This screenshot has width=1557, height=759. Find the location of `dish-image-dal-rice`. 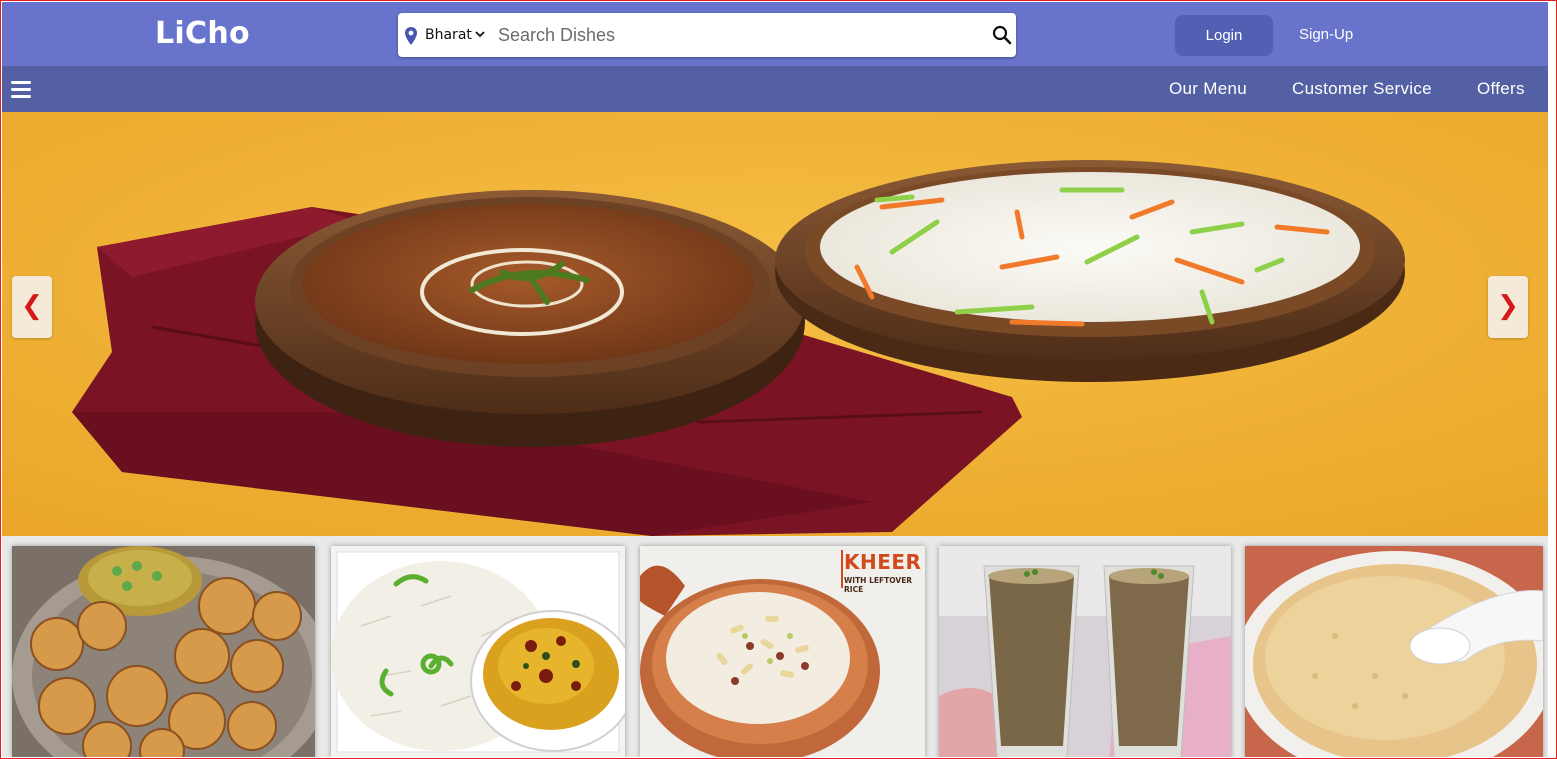

dish-image-dal-rice is located at coordinates (478, 651).